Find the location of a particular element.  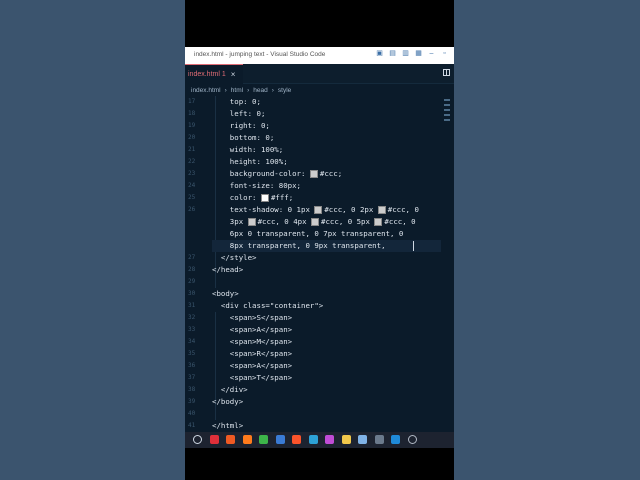

code-line: 25 color: #fff; is located at coordinates (319, 198).